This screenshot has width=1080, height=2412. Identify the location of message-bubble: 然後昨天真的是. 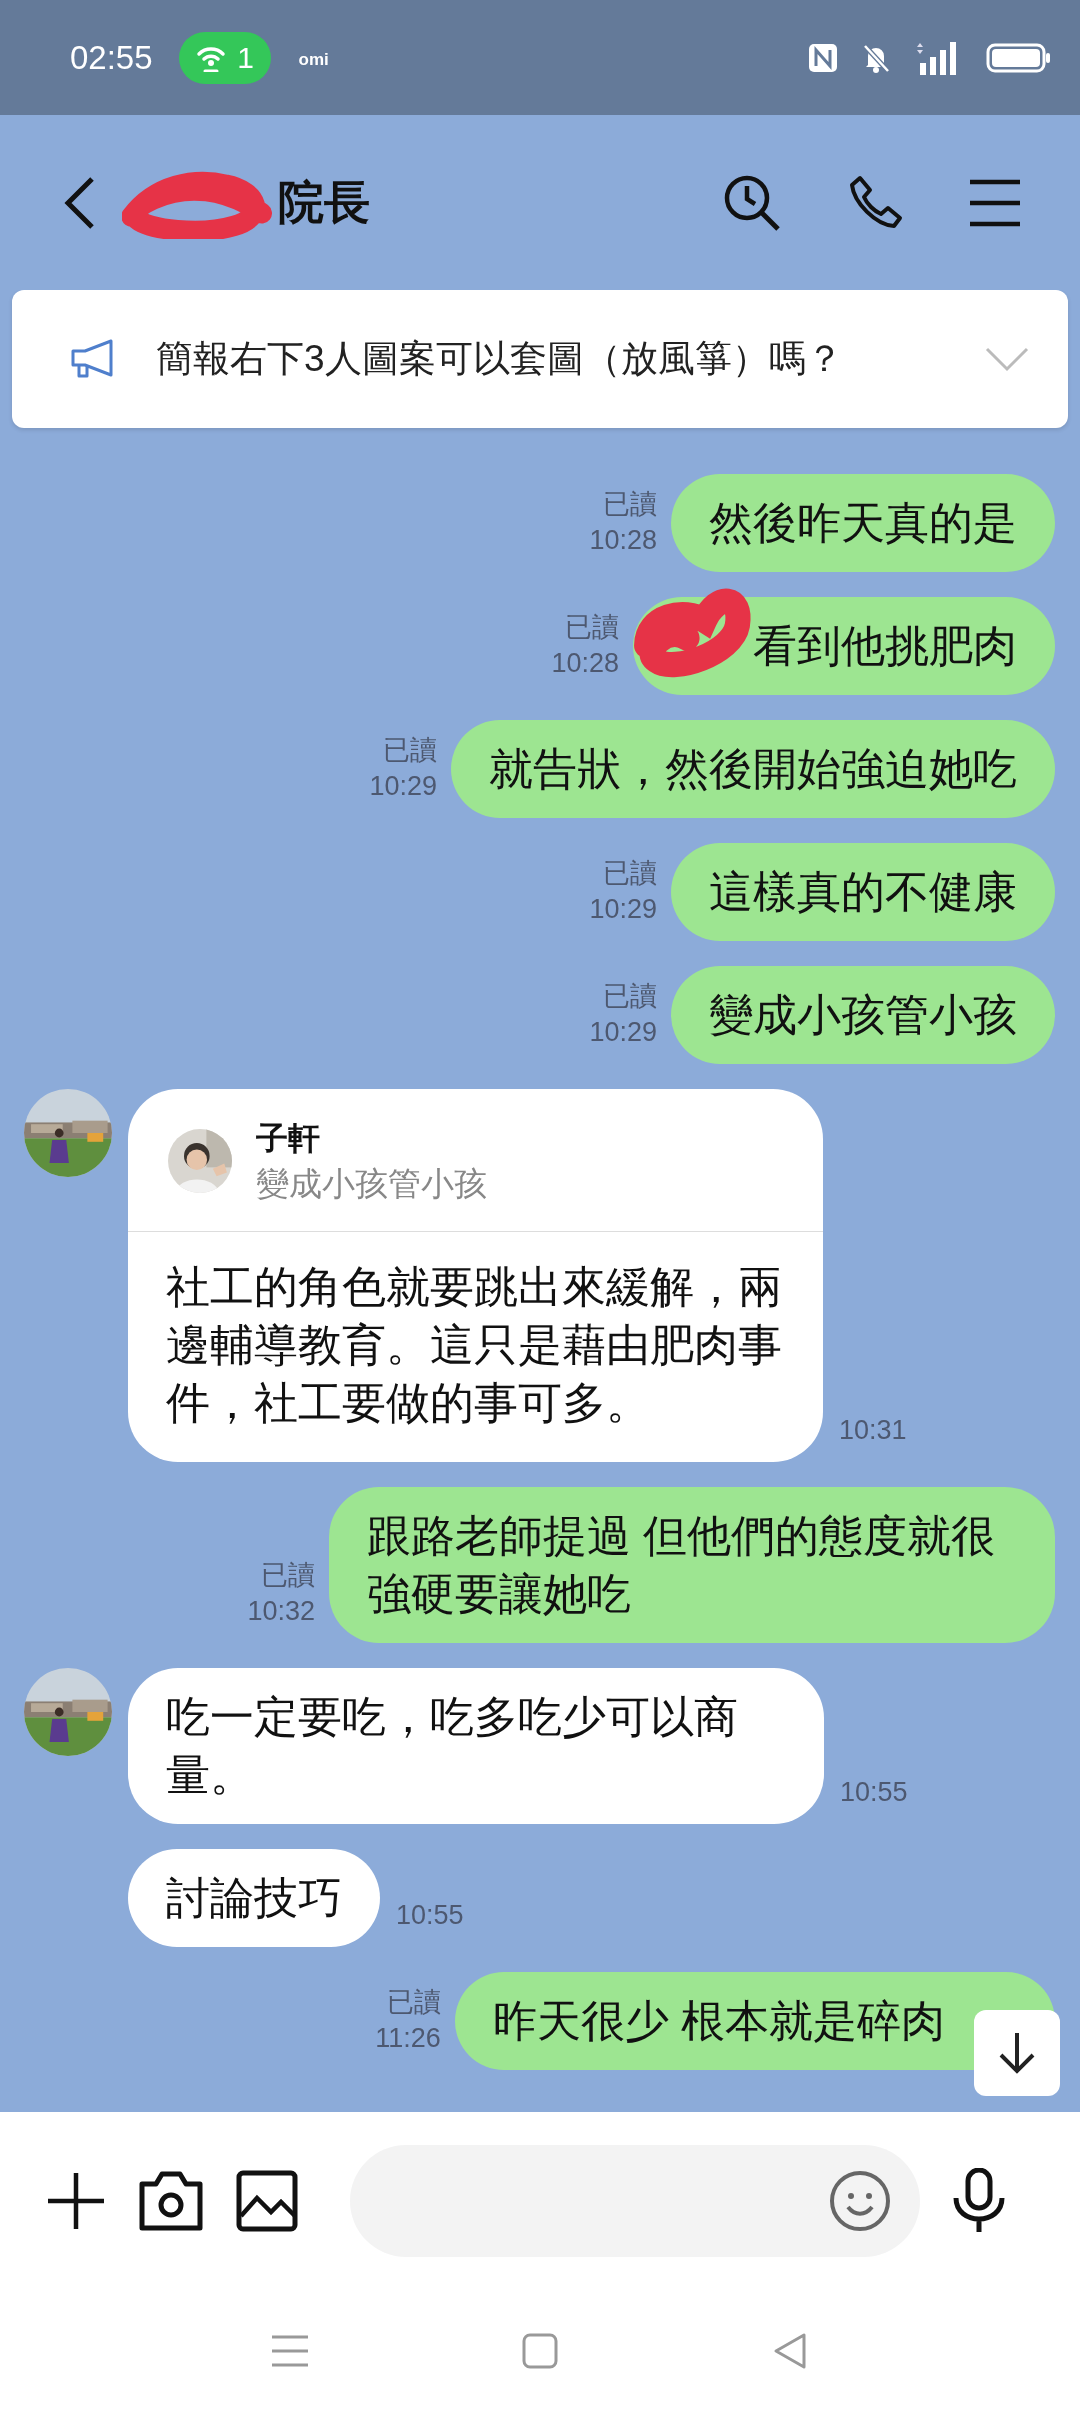
(863, 523).